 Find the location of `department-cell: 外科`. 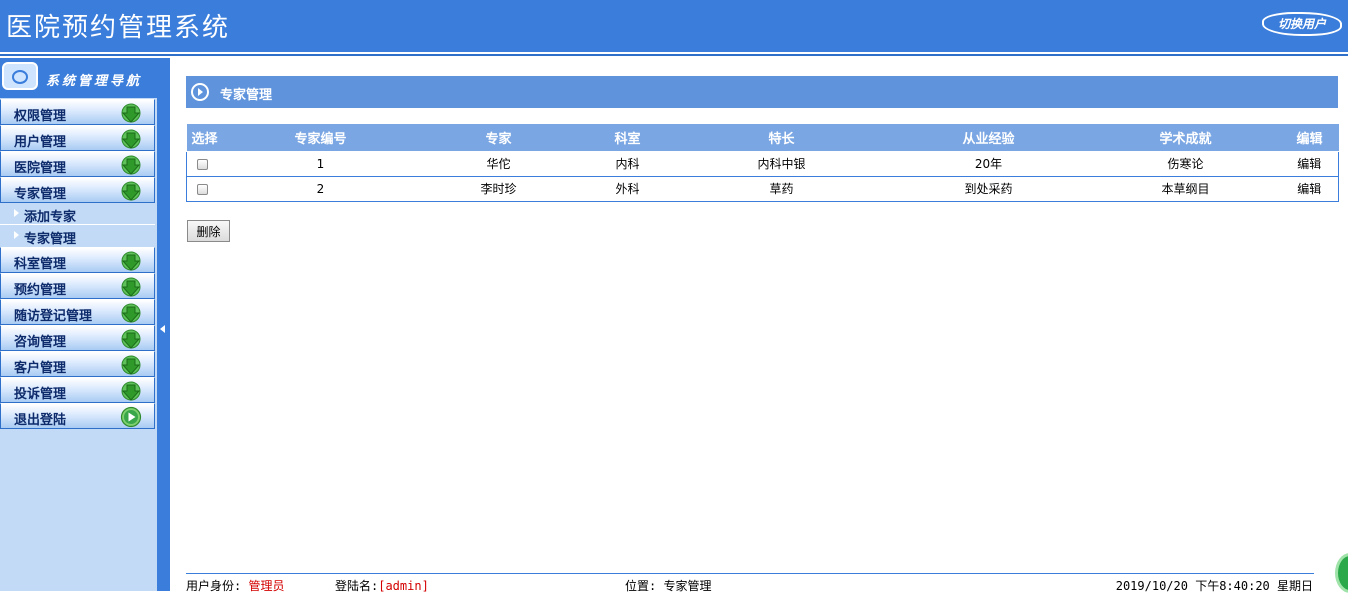

department-cell: 外科 is located at coordinates (627, 189).